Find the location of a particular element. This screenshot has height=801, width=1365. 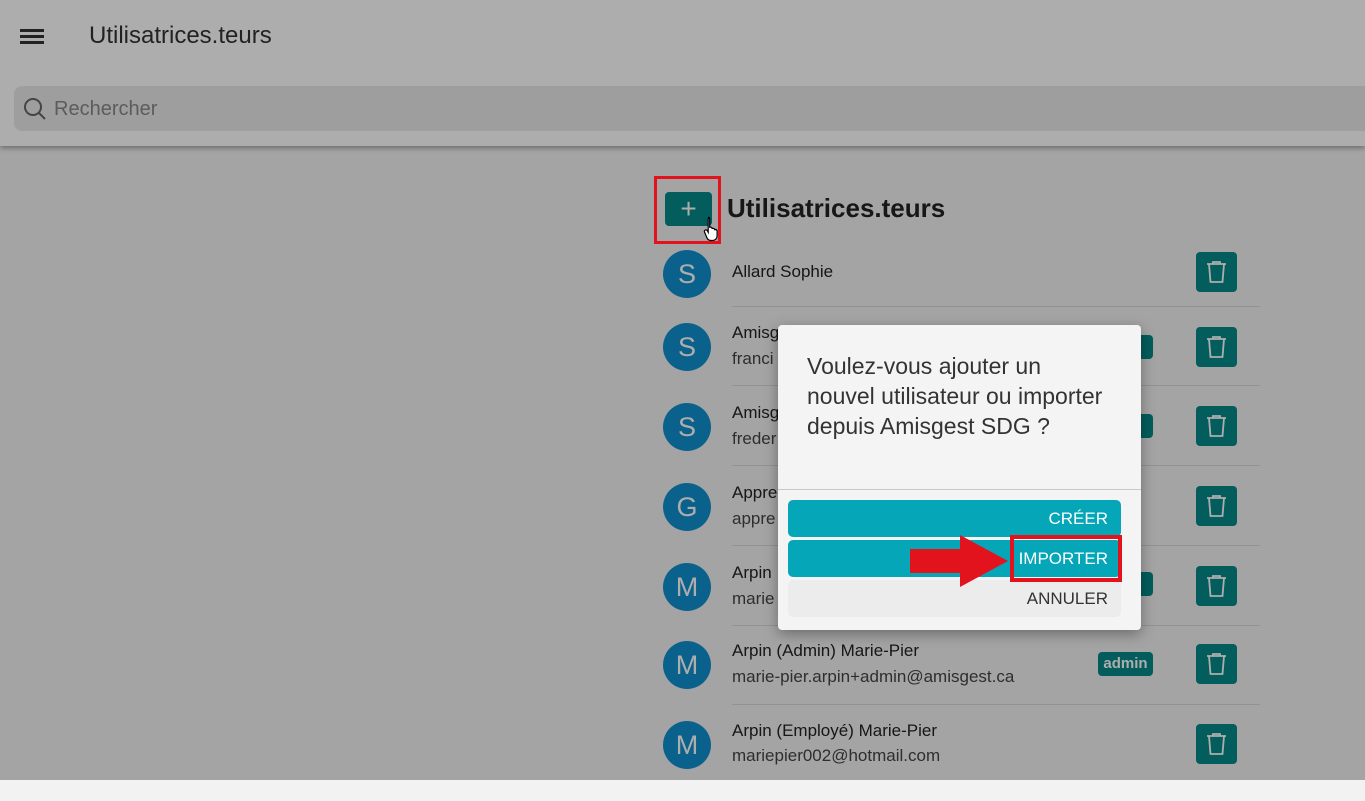

dialog-divider is located at coordinates (959, 489).